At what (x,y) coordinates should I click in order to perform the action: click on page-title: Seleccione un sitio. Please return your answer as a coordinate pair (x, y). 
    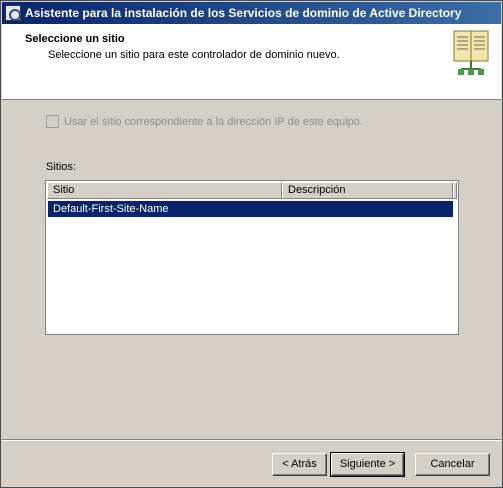
    Looking at the image, I should click on (75, 39).